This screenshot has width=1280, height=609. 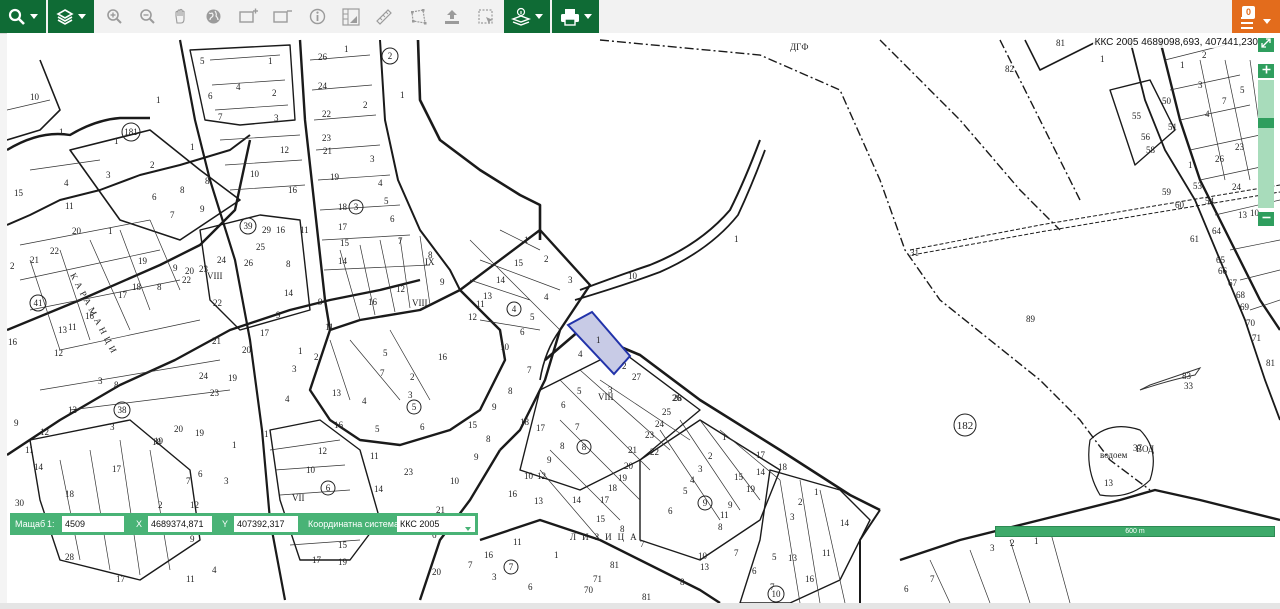 I want to click on print-button, so click(x=575, y=16).